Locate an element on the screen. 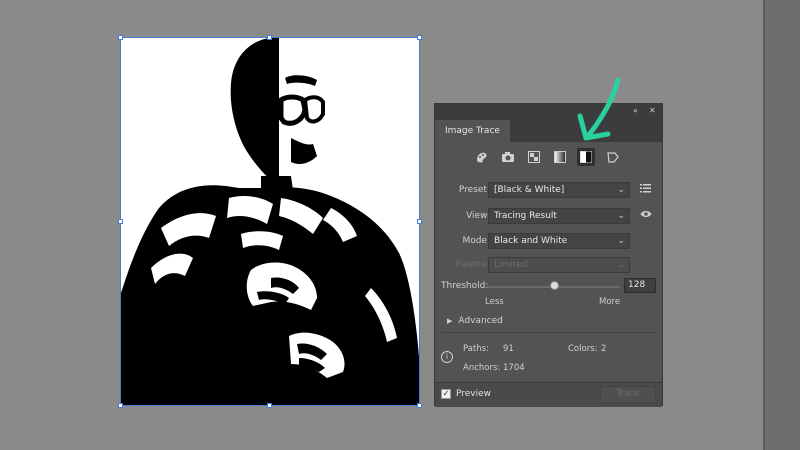 The width and height of the screenshot is (800, 450). advanced-label: Advanced is located at coordinates (480, 321).